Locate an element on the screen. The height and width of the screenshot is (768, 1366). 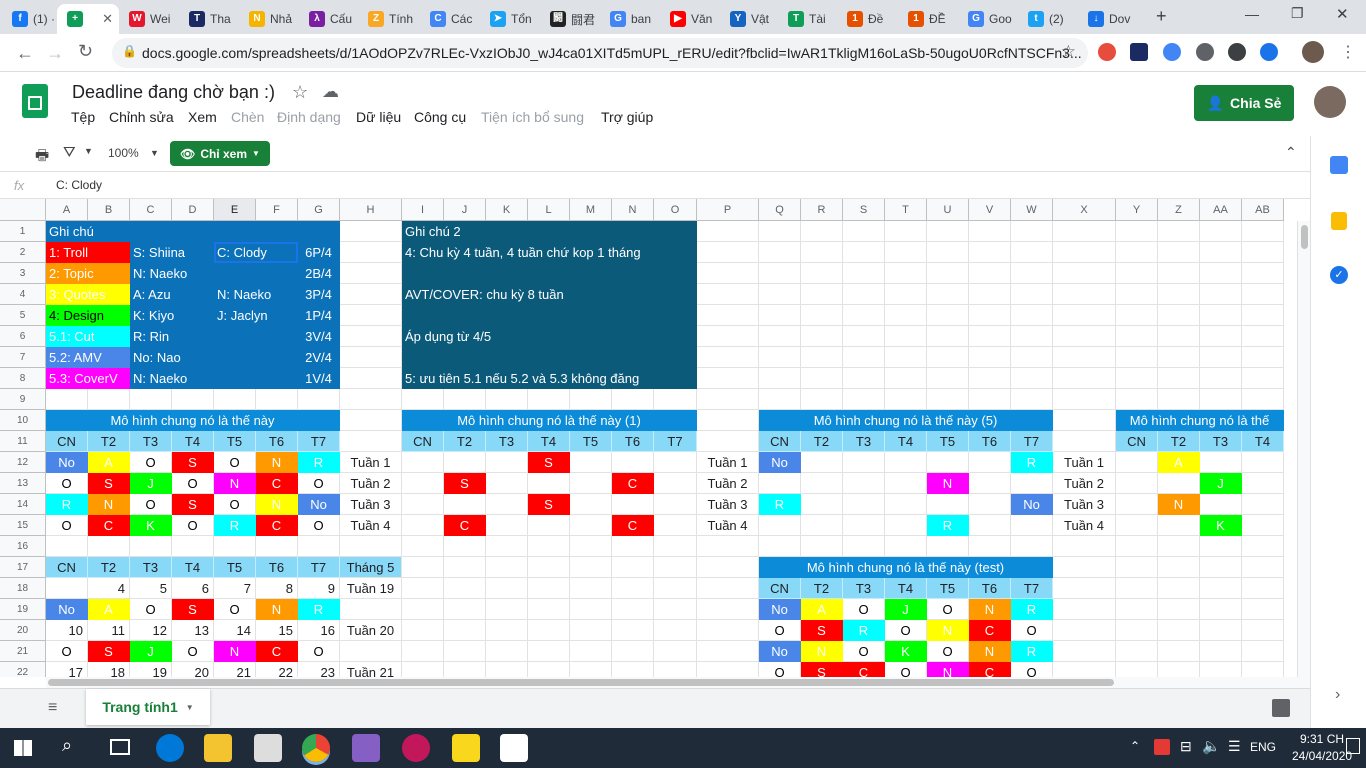
date-cell: 9 is located at coordinates (319, 588).